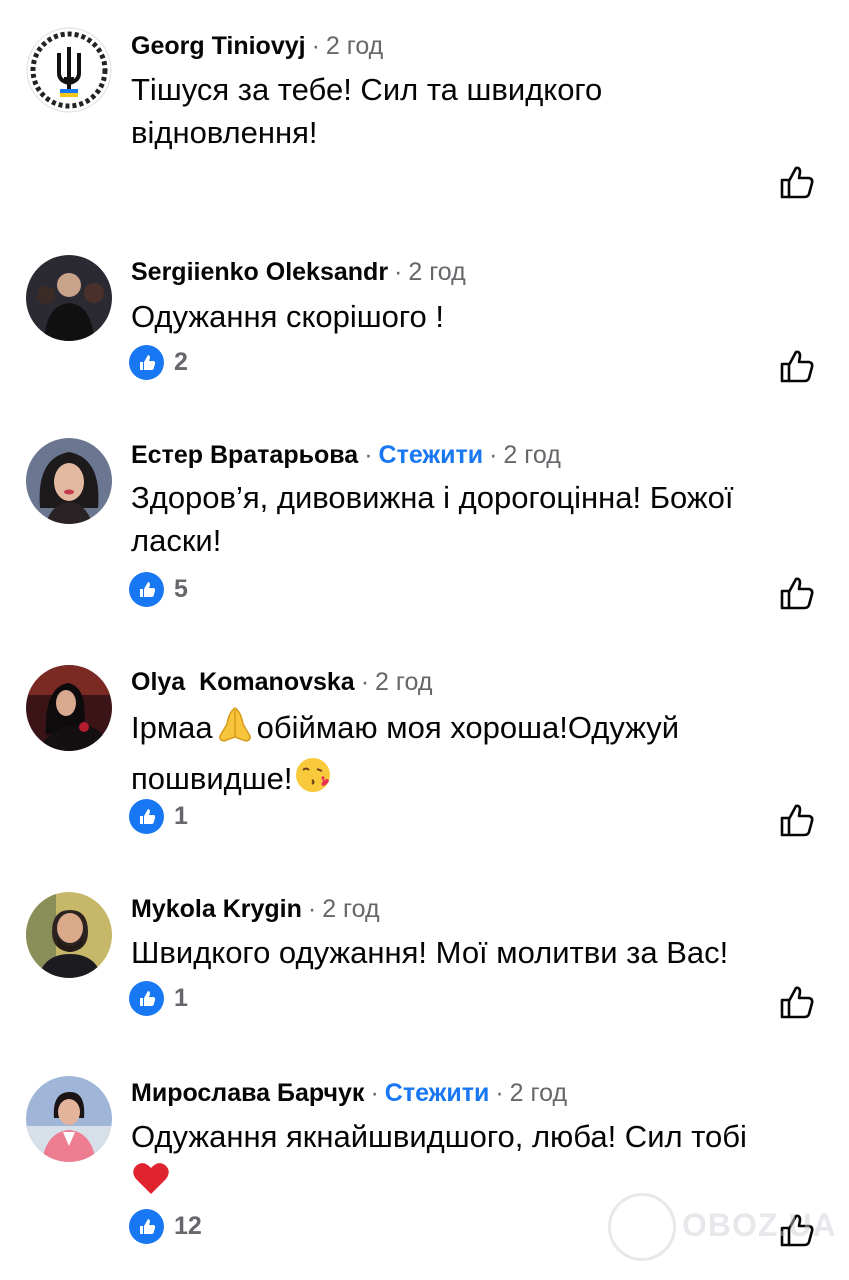 The image size is (849, 1280). What do you see at coordinates (243, 682) in the screenshot?
I see `author-name: Olya Komanovska` at bounding box center [243, 682].